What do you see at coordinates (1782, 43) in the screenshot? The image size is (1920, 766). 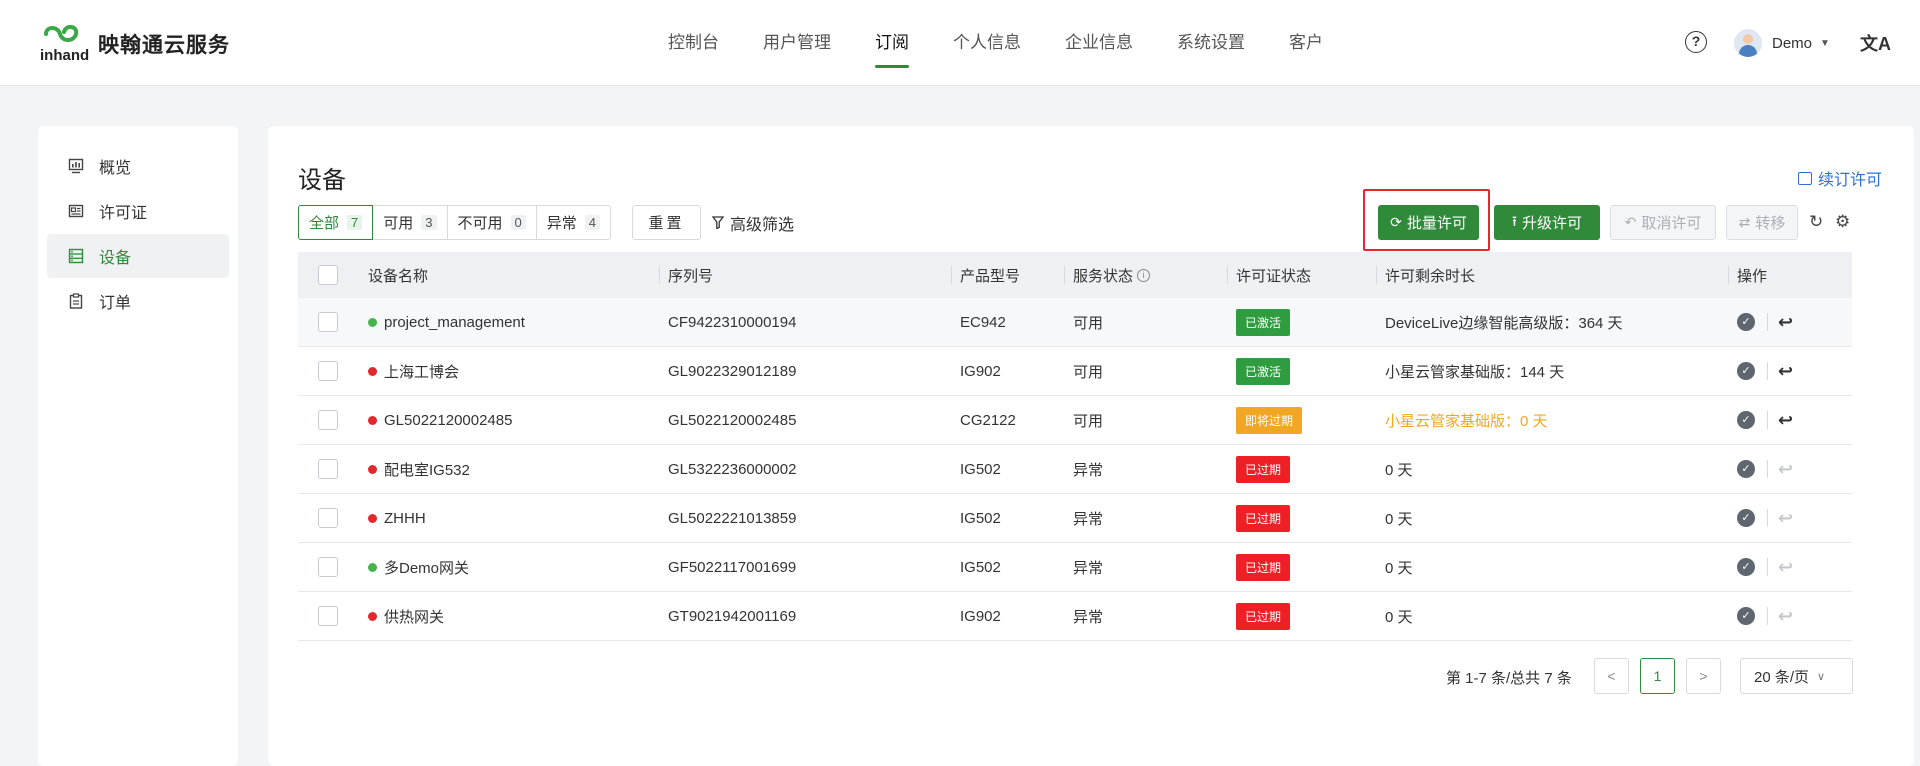 I see `user-menu: Demo ▼` at bounding box center [1782, 43].